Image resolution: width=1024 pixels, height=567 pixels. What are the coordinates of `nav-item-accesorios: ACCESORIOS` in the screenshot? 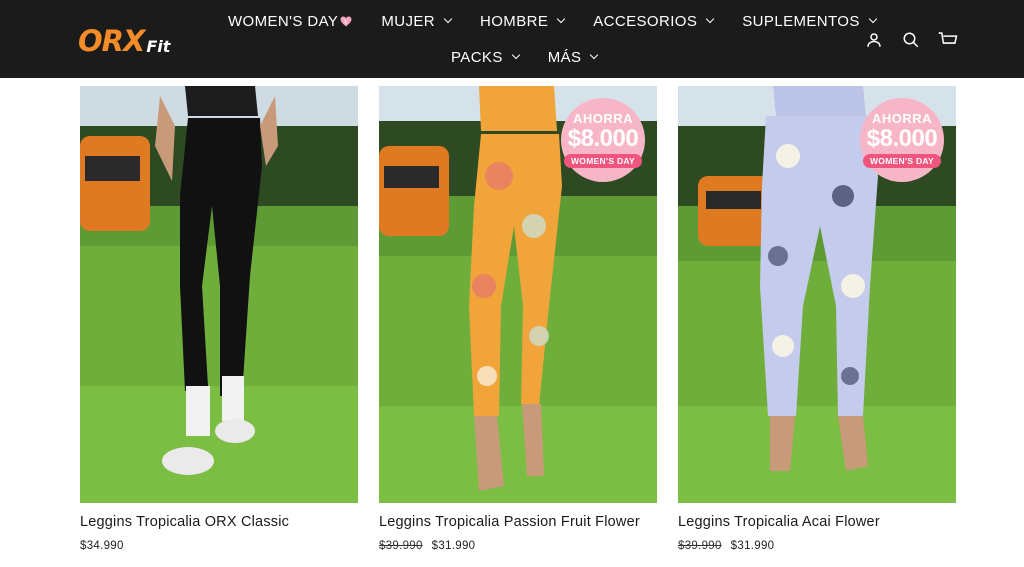 It's located at (654, 21).